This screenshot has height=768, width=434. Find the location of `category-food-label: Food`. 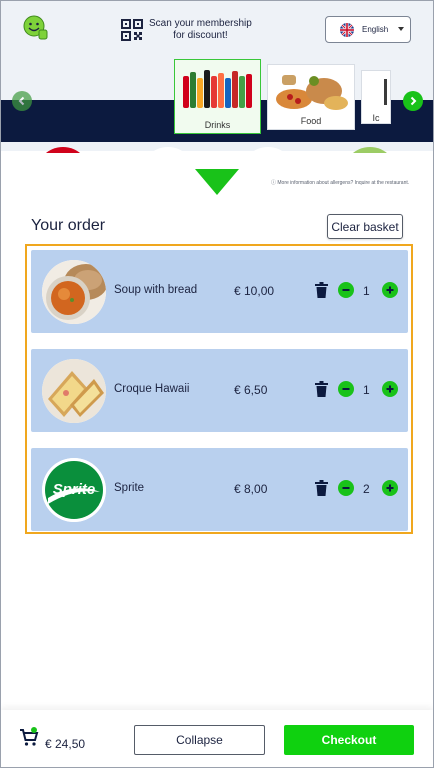

category-food-label: Food is located at coordinates (311, 121).